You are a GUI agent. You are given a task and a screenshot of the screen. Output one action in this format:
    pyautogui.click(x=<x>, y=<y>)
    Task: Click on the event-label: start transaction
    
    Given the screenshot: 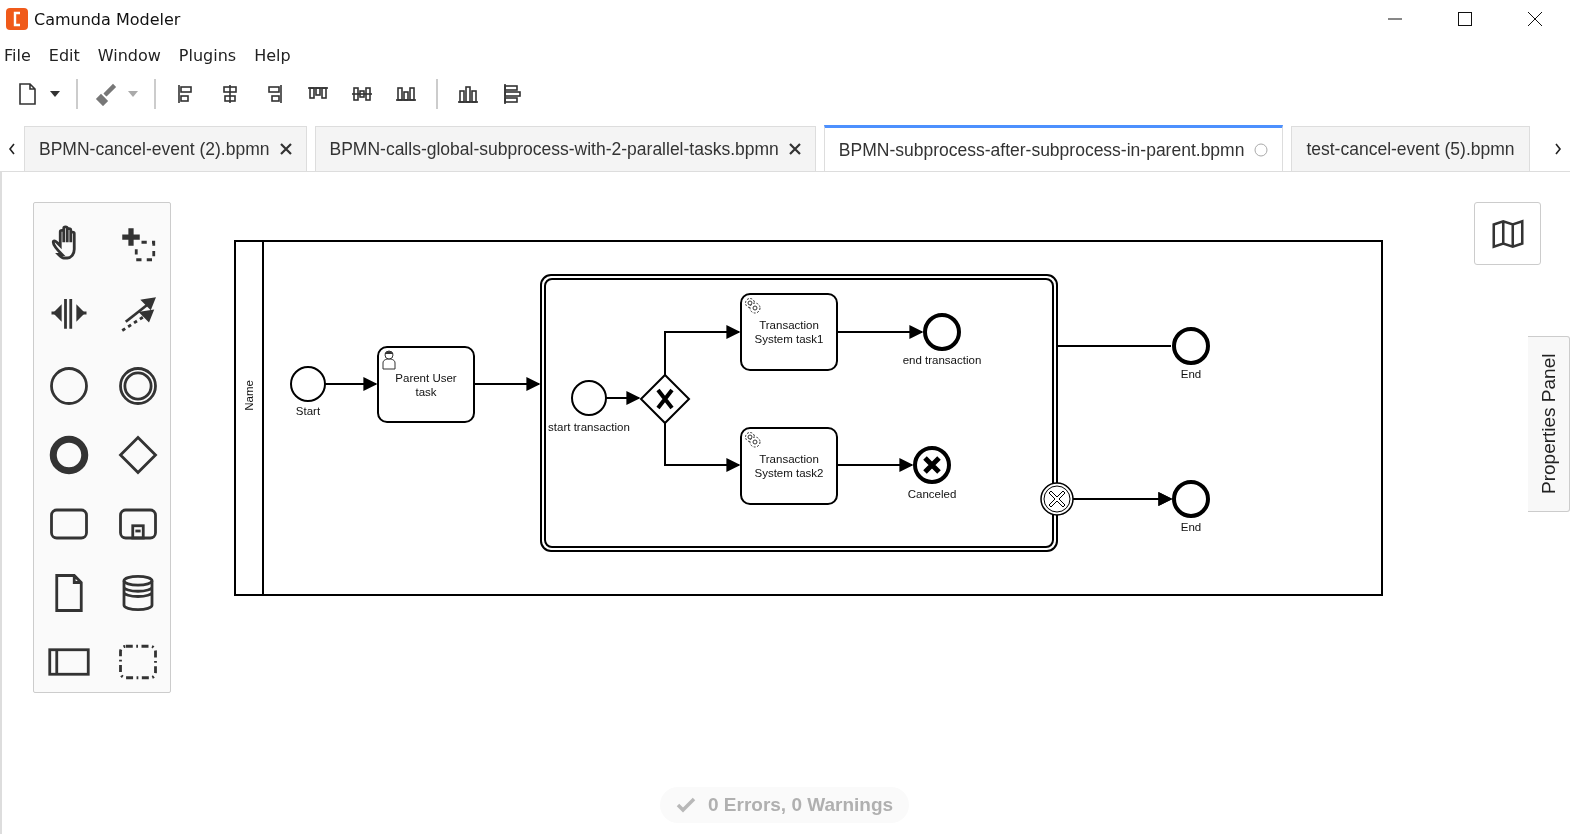 What is the action you would take?
    pyautogui.click(x=589, y=427)
    